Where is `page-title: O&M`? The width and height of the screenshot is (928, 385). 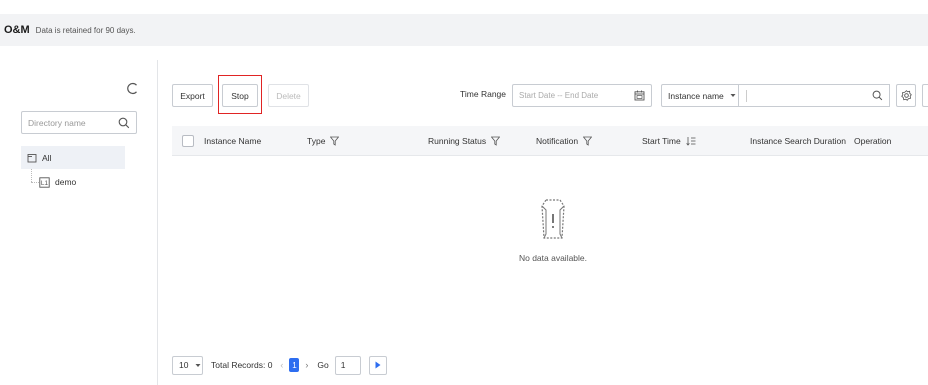 page-title: O&M is located at coordinates (17, 30).